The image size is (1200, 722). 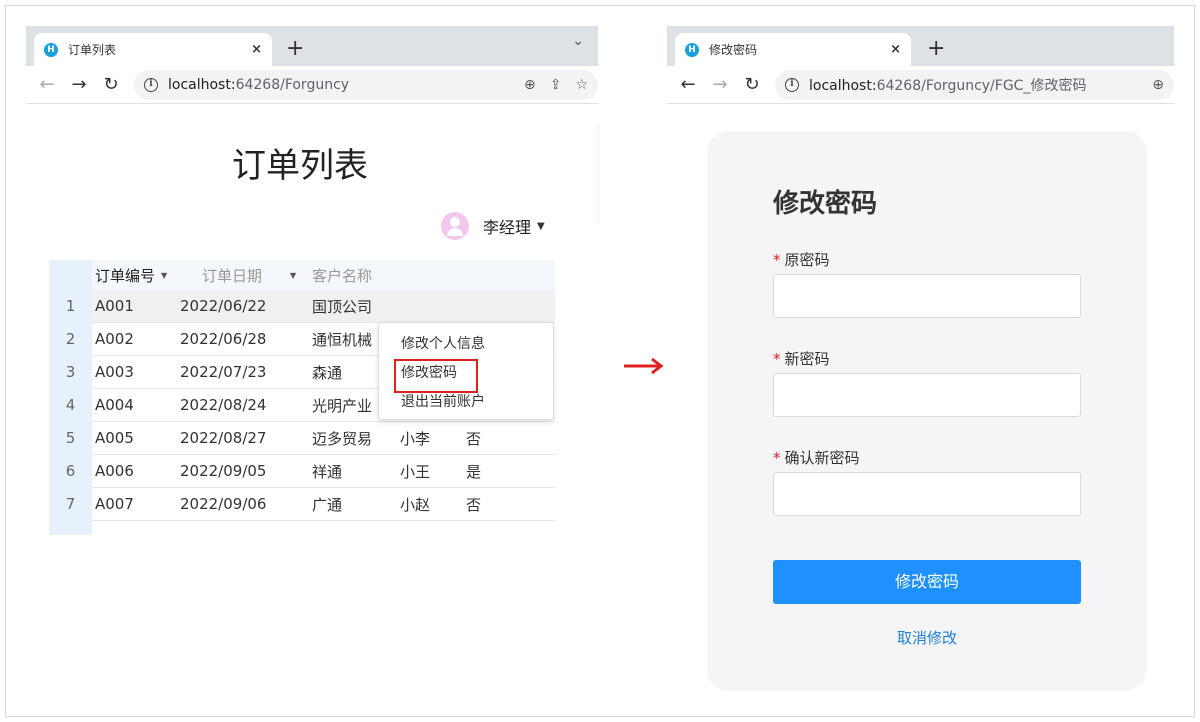 I want to click on cell-customer: 祥通, so click(x=327, y=471).